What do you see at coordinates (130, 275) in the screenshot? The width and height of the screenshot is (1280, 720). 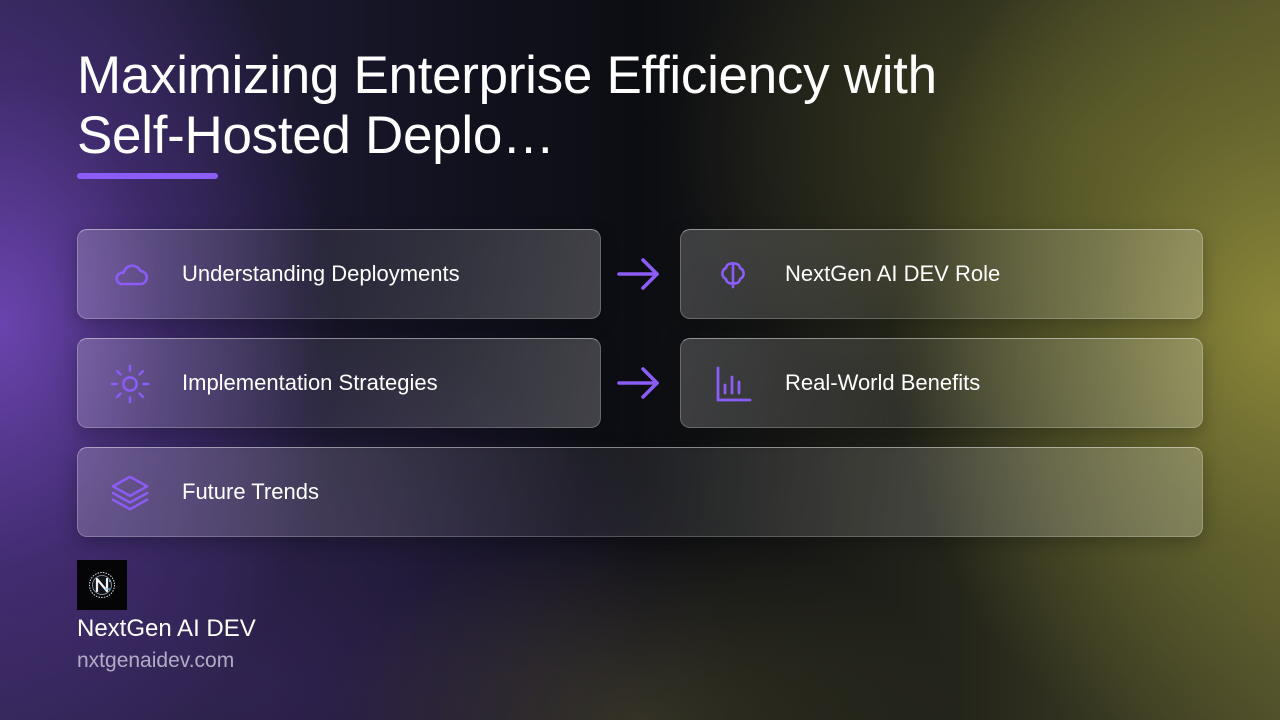 I see `cloud-icon` at bounding box center [130, 275].